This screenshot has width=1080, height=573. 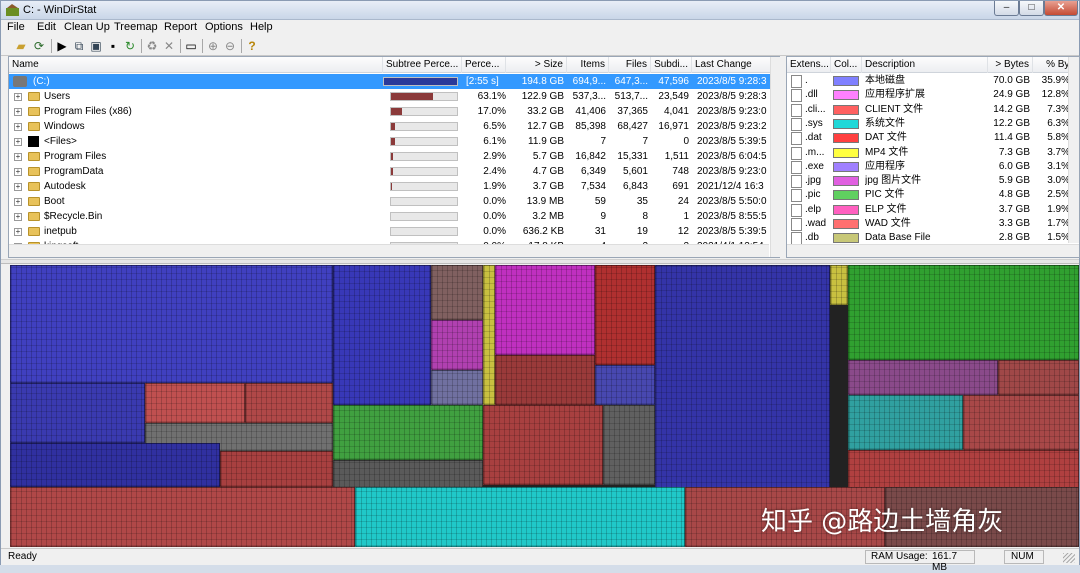 What do you see at coordinates (389, 250) in the screenshot?
I see `directory-horizontal-scrollbar` at bounding box center [389, 250].